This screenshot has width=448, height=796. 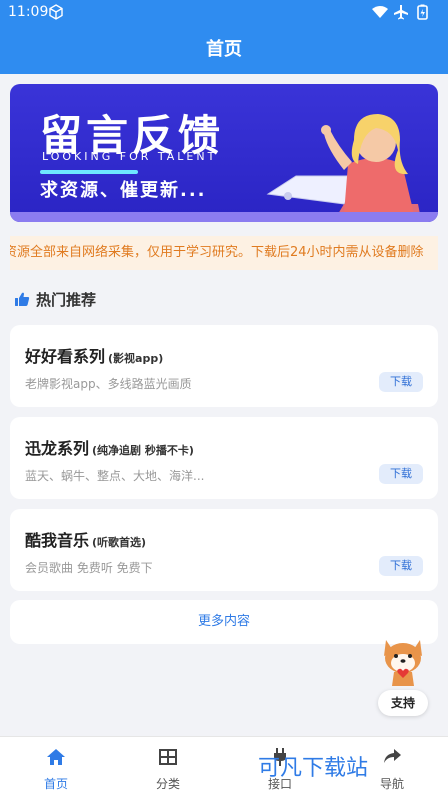 What do you see at coordinates (168, 766) in the screenshot?
I see `tab-category: 分类` at bounding box center [168, 766].